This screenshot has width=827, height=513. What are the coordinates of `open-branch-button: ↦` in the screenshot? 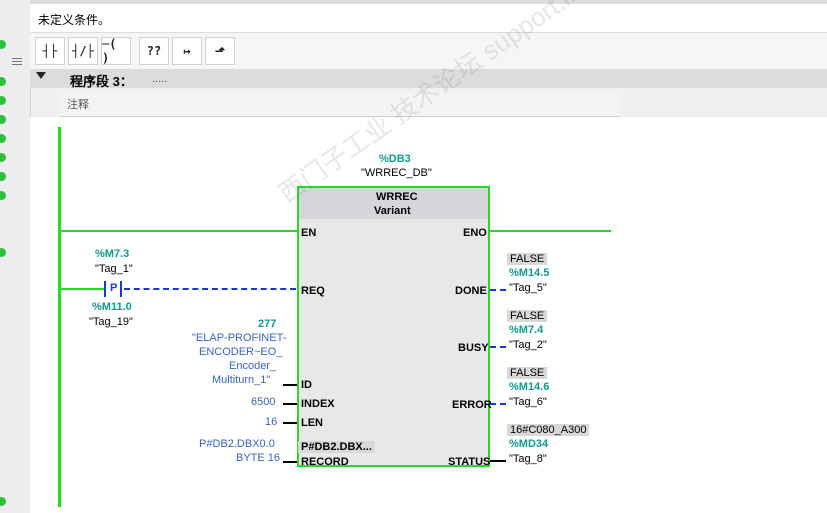 It's located at (187, 51).